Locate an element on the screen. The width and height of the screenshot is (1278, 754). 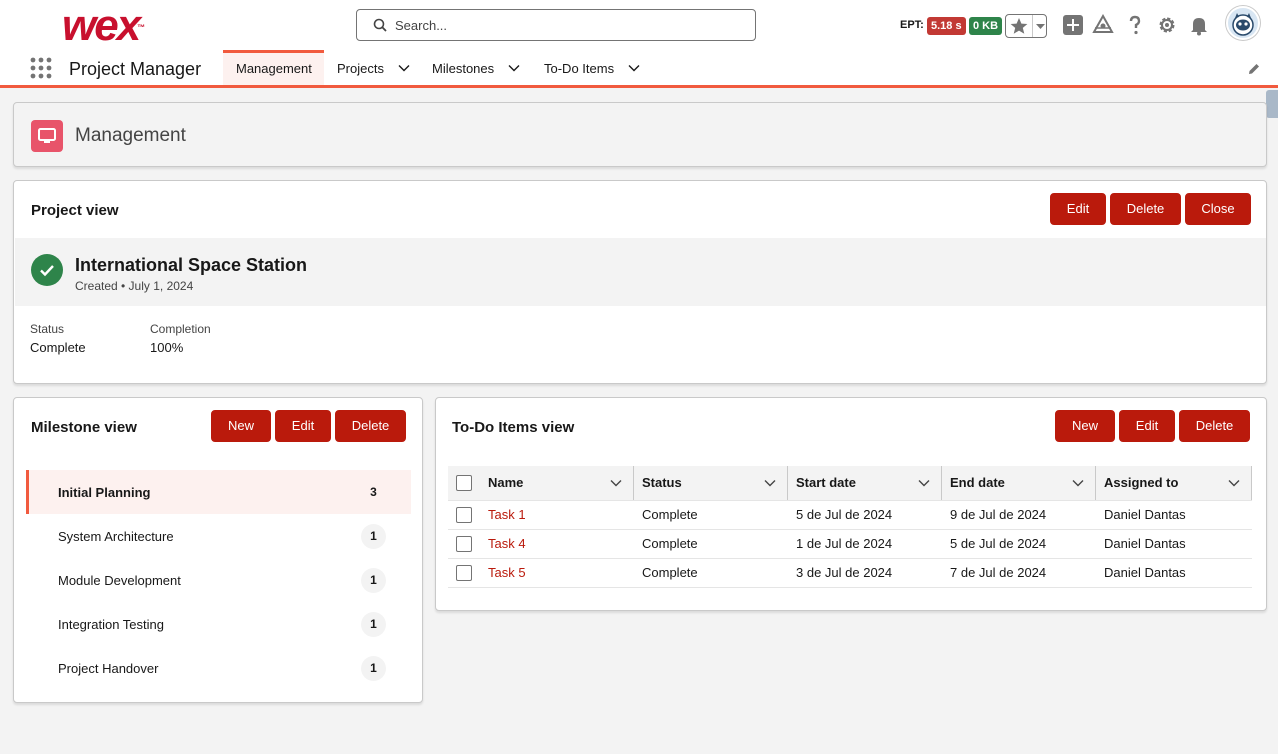
tab-label: Milestones is located at coordinates (463, 68).